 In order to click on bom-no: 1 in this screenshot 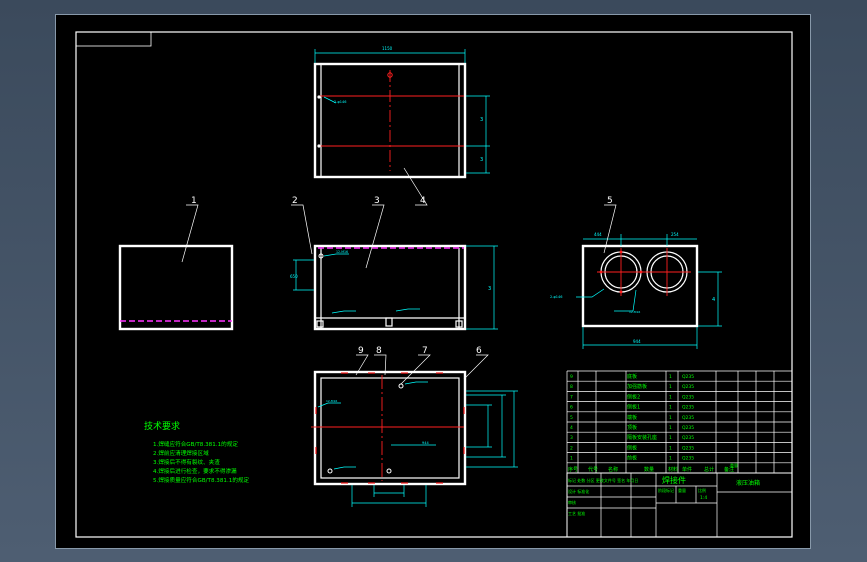, I will do `click(571, 459)`.